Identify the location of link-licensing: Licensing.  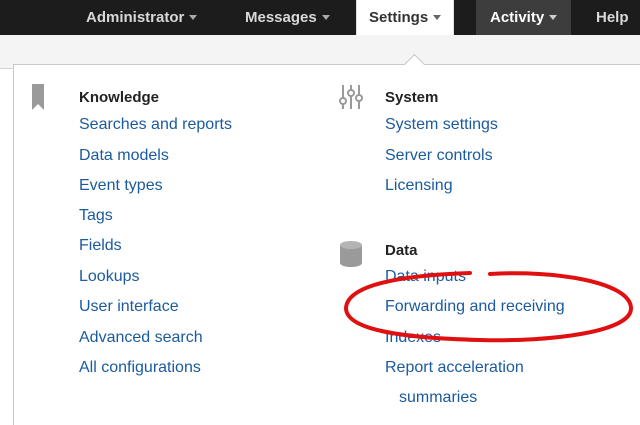
(419, 186).